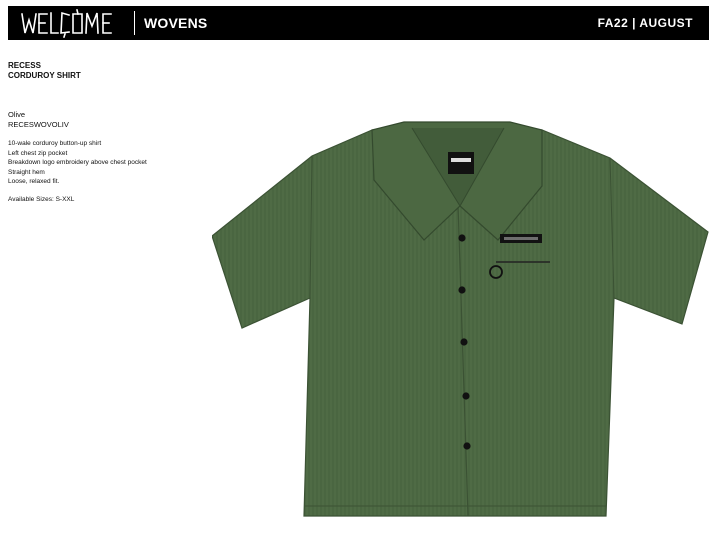  What do you see at coordinates (55, 143) in the screenshot?
I see `feature-item: 10-wale corduroy button-up shirt` at bounding box center [55, 143].